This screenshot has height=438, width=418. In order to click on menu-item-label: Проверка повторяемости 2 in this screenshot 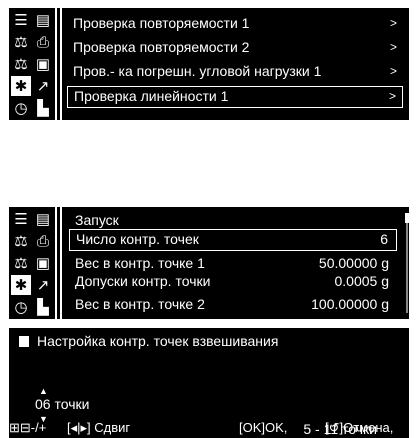, I will do `click(161, 47)`.